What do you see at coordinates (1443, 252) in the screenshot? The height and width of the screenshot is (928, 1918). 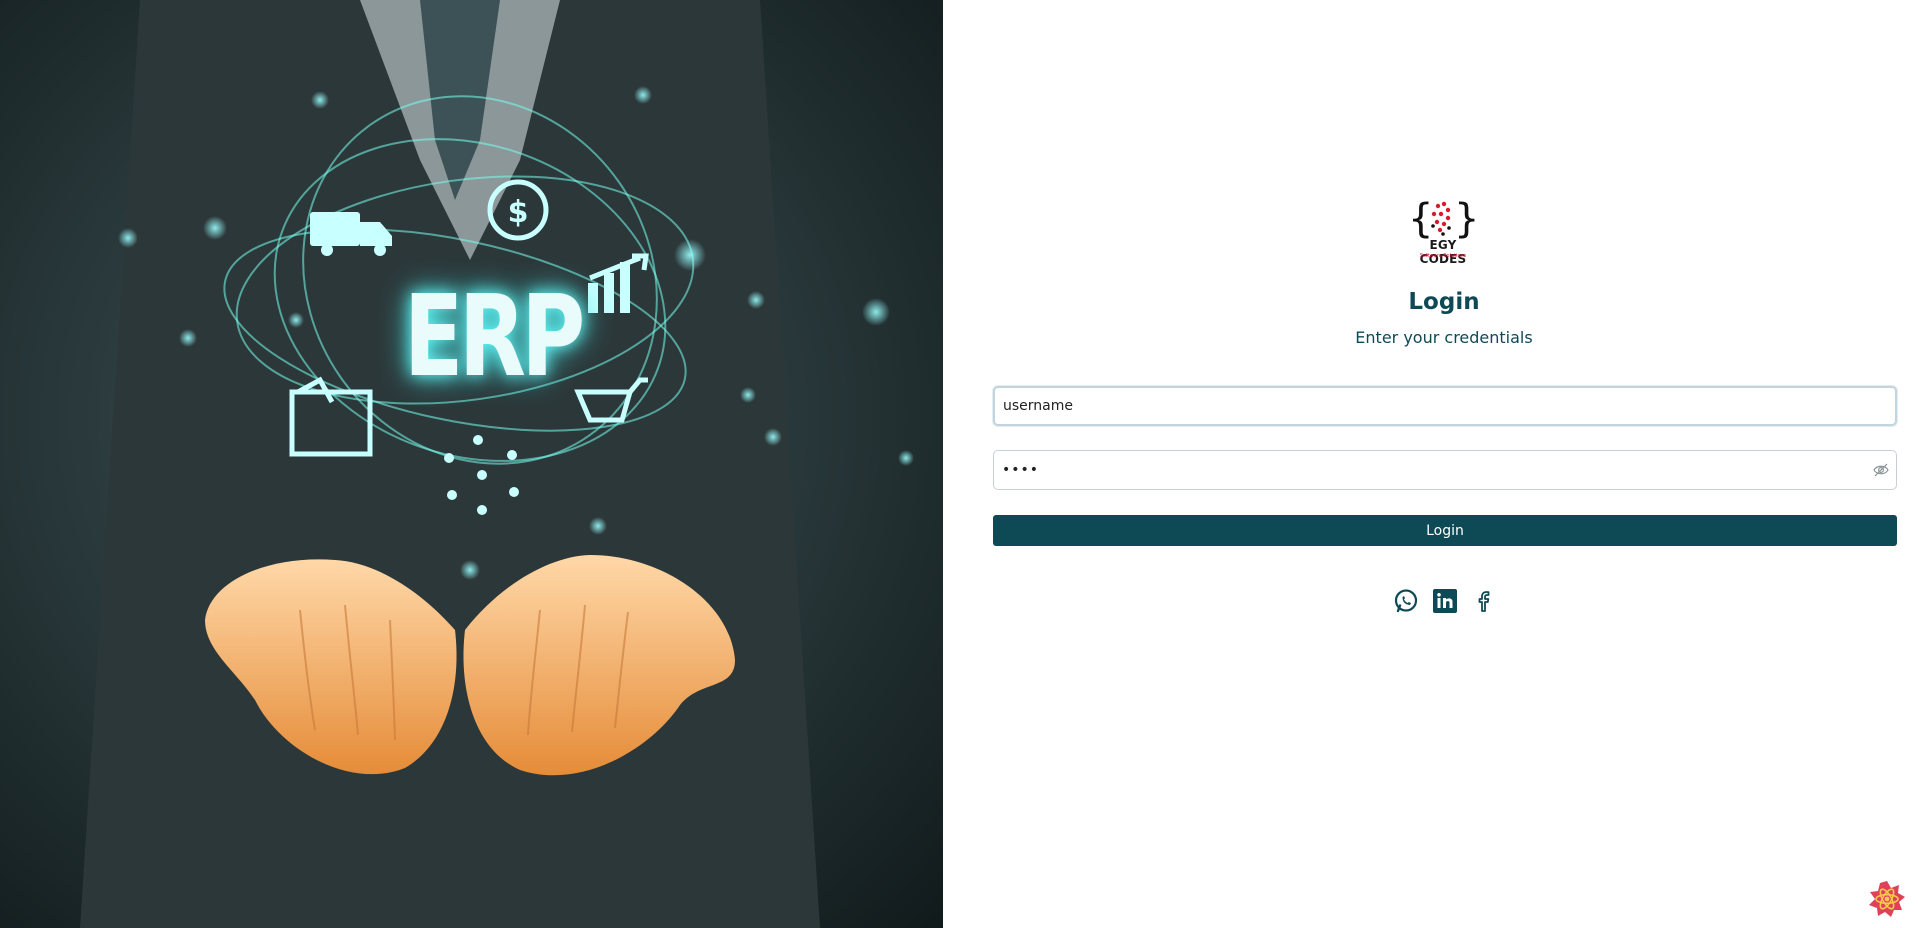 I see `brand-name: EGY CODES` at bounding box center [1443, 252].